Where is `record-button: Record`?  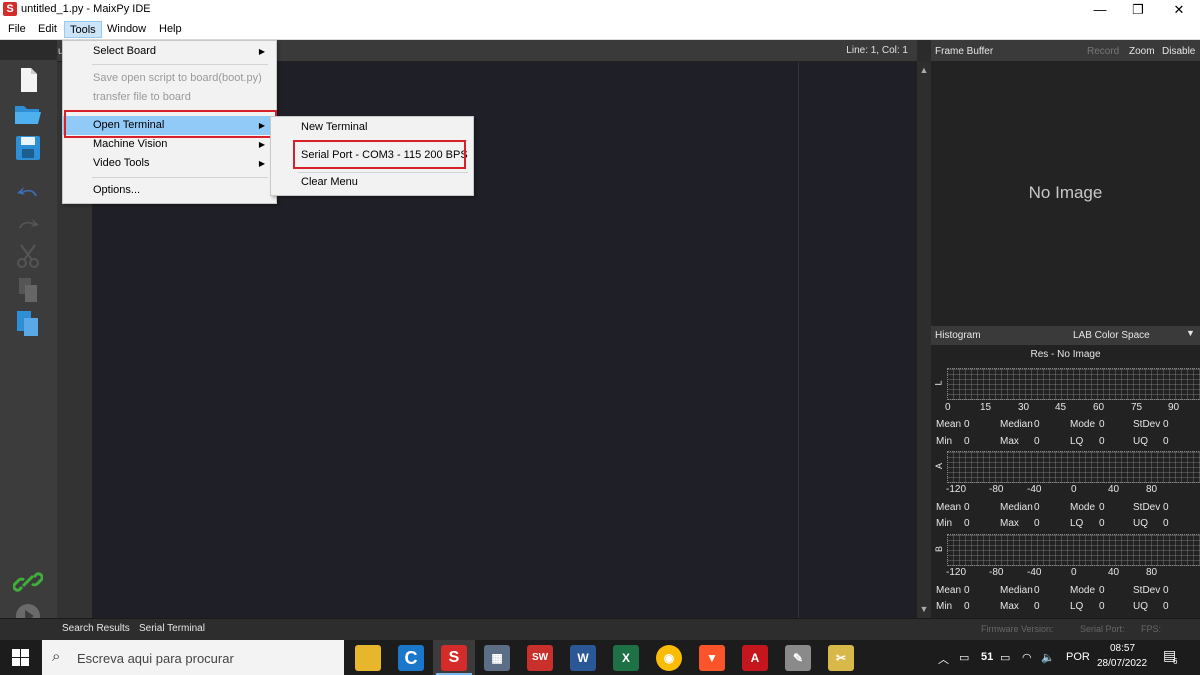
record-button: Record is located at coordinates (1103, 51).